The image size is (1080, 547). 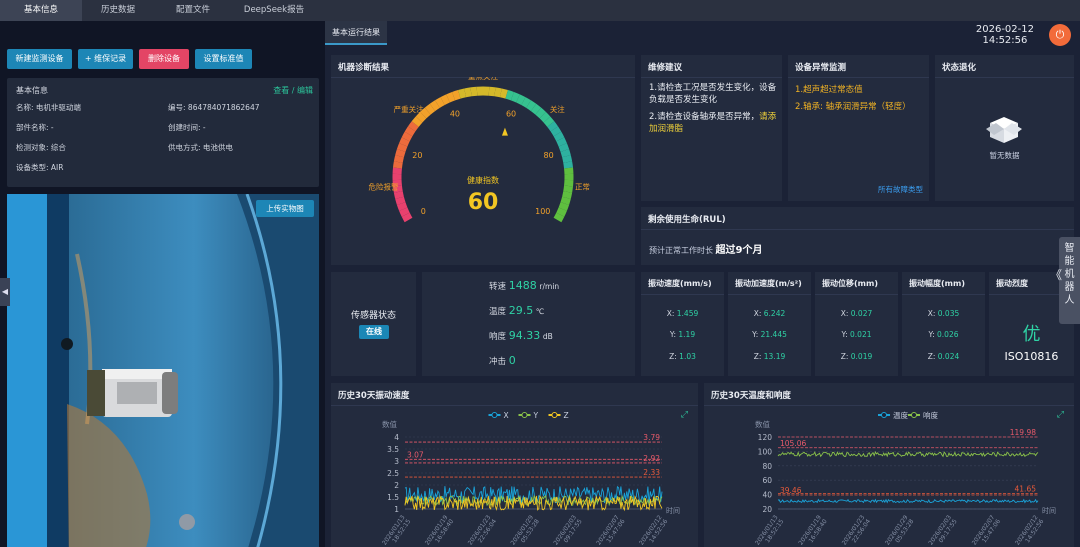 I want to click on set-standard-button: 设置标准值, so click(x=223, y=59).